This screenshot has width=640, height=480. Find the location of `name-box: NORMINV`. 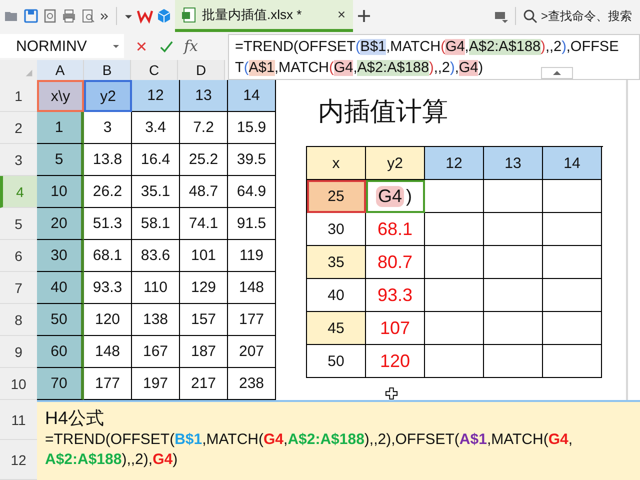

name-box: NORMINV is located at coordinates (62, 46).